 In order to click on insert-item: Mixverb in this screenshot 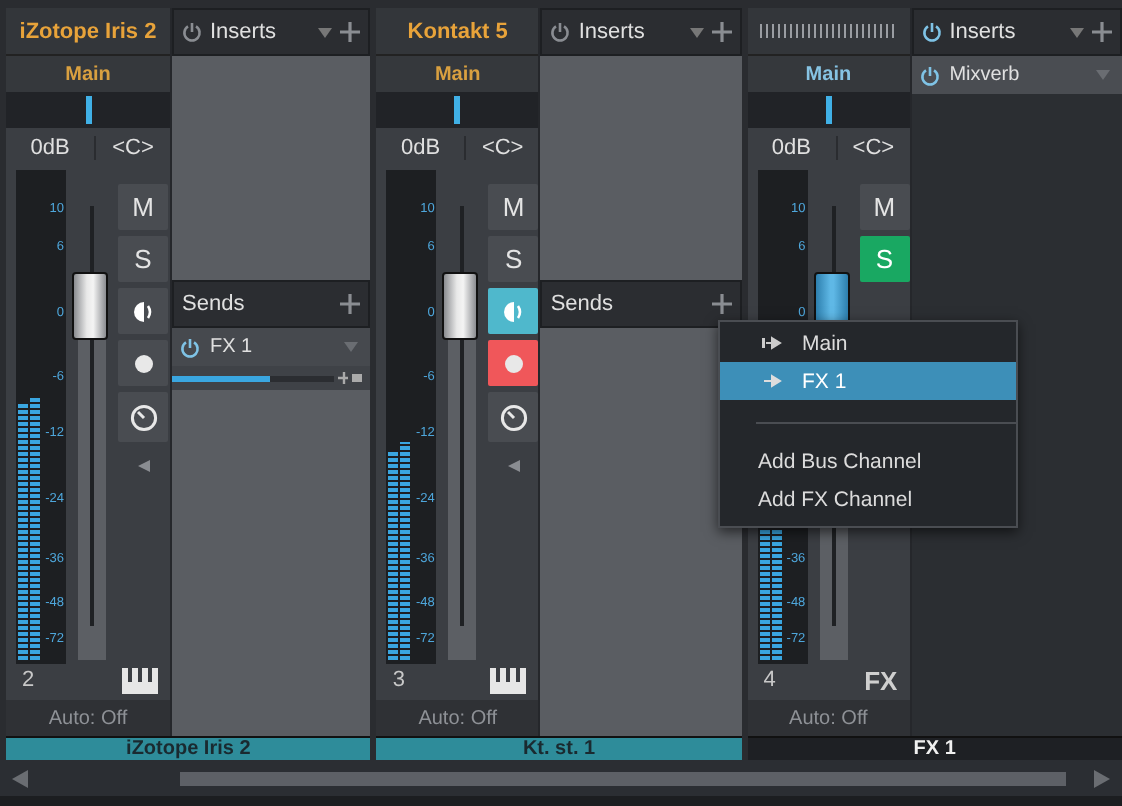, I will do `click(1016, 75)`.